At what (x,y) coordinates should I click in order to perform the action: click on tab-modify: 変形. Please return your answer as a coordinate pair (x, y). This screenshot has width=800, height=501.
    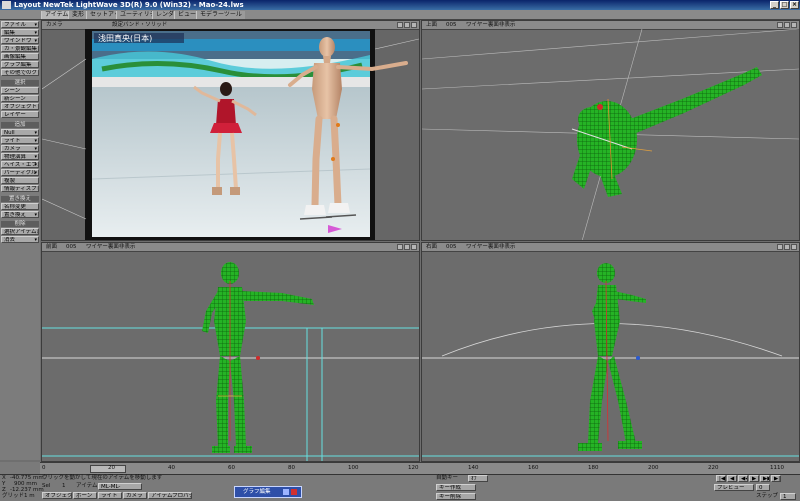
    Looking at the image, I should click on (78, 15).